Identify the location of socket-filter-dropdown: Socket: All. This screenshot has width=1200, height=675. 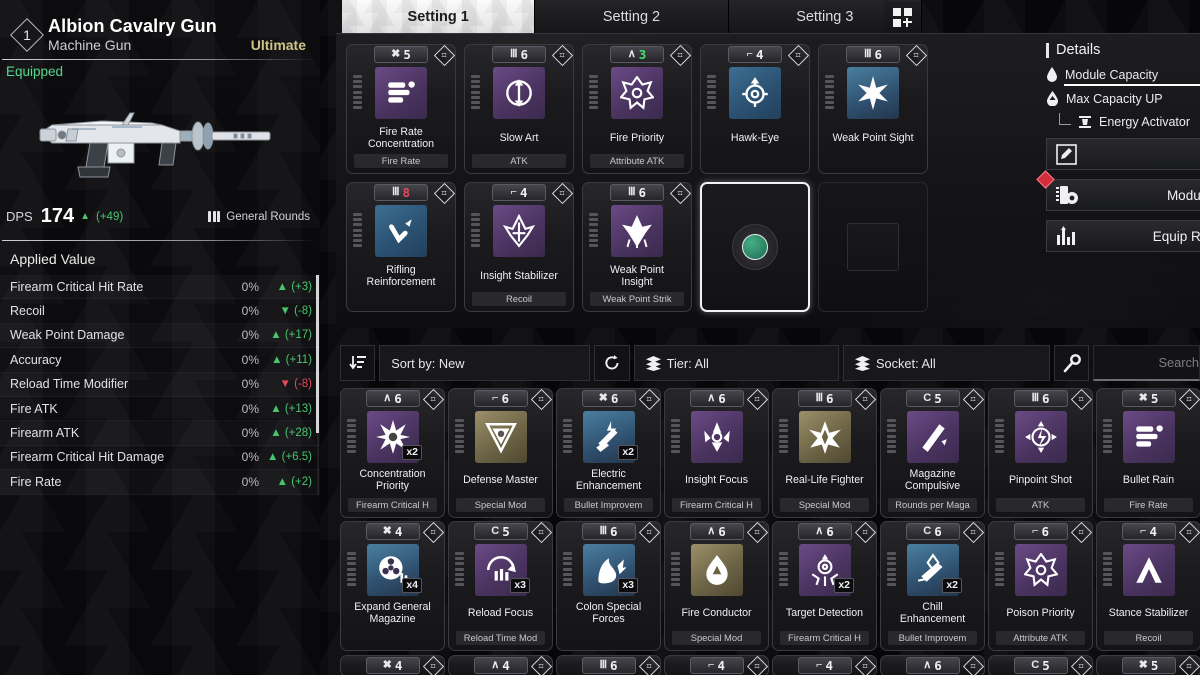
(946, 363).